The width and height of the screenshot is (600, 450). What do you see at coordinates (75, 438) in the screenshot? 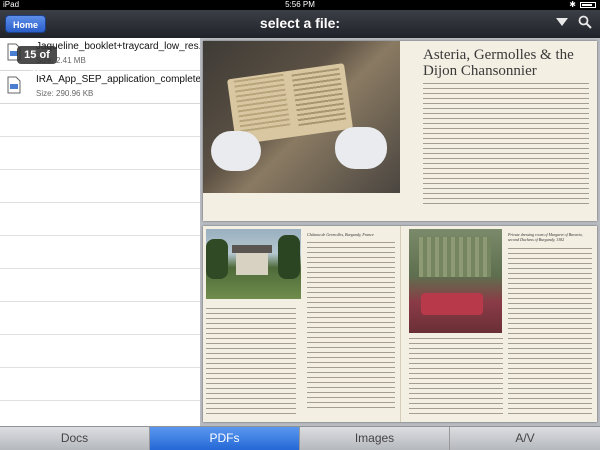
I see `tab-docs: Docs` at bounding box center [75, 438].